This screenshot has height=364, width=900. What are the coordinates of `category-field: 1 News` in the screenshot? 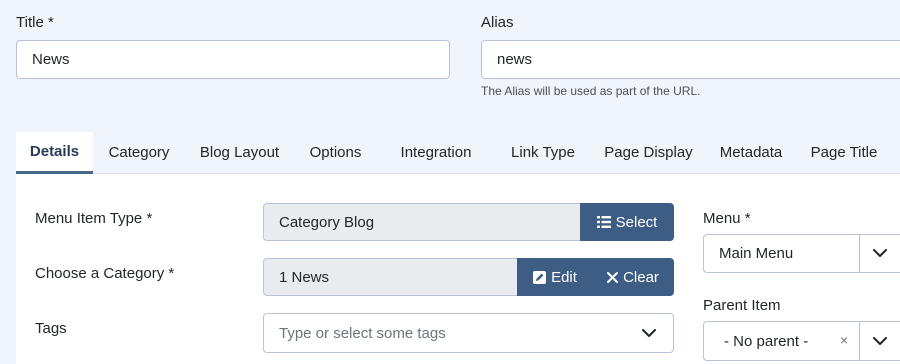 It's located at (390, 277).